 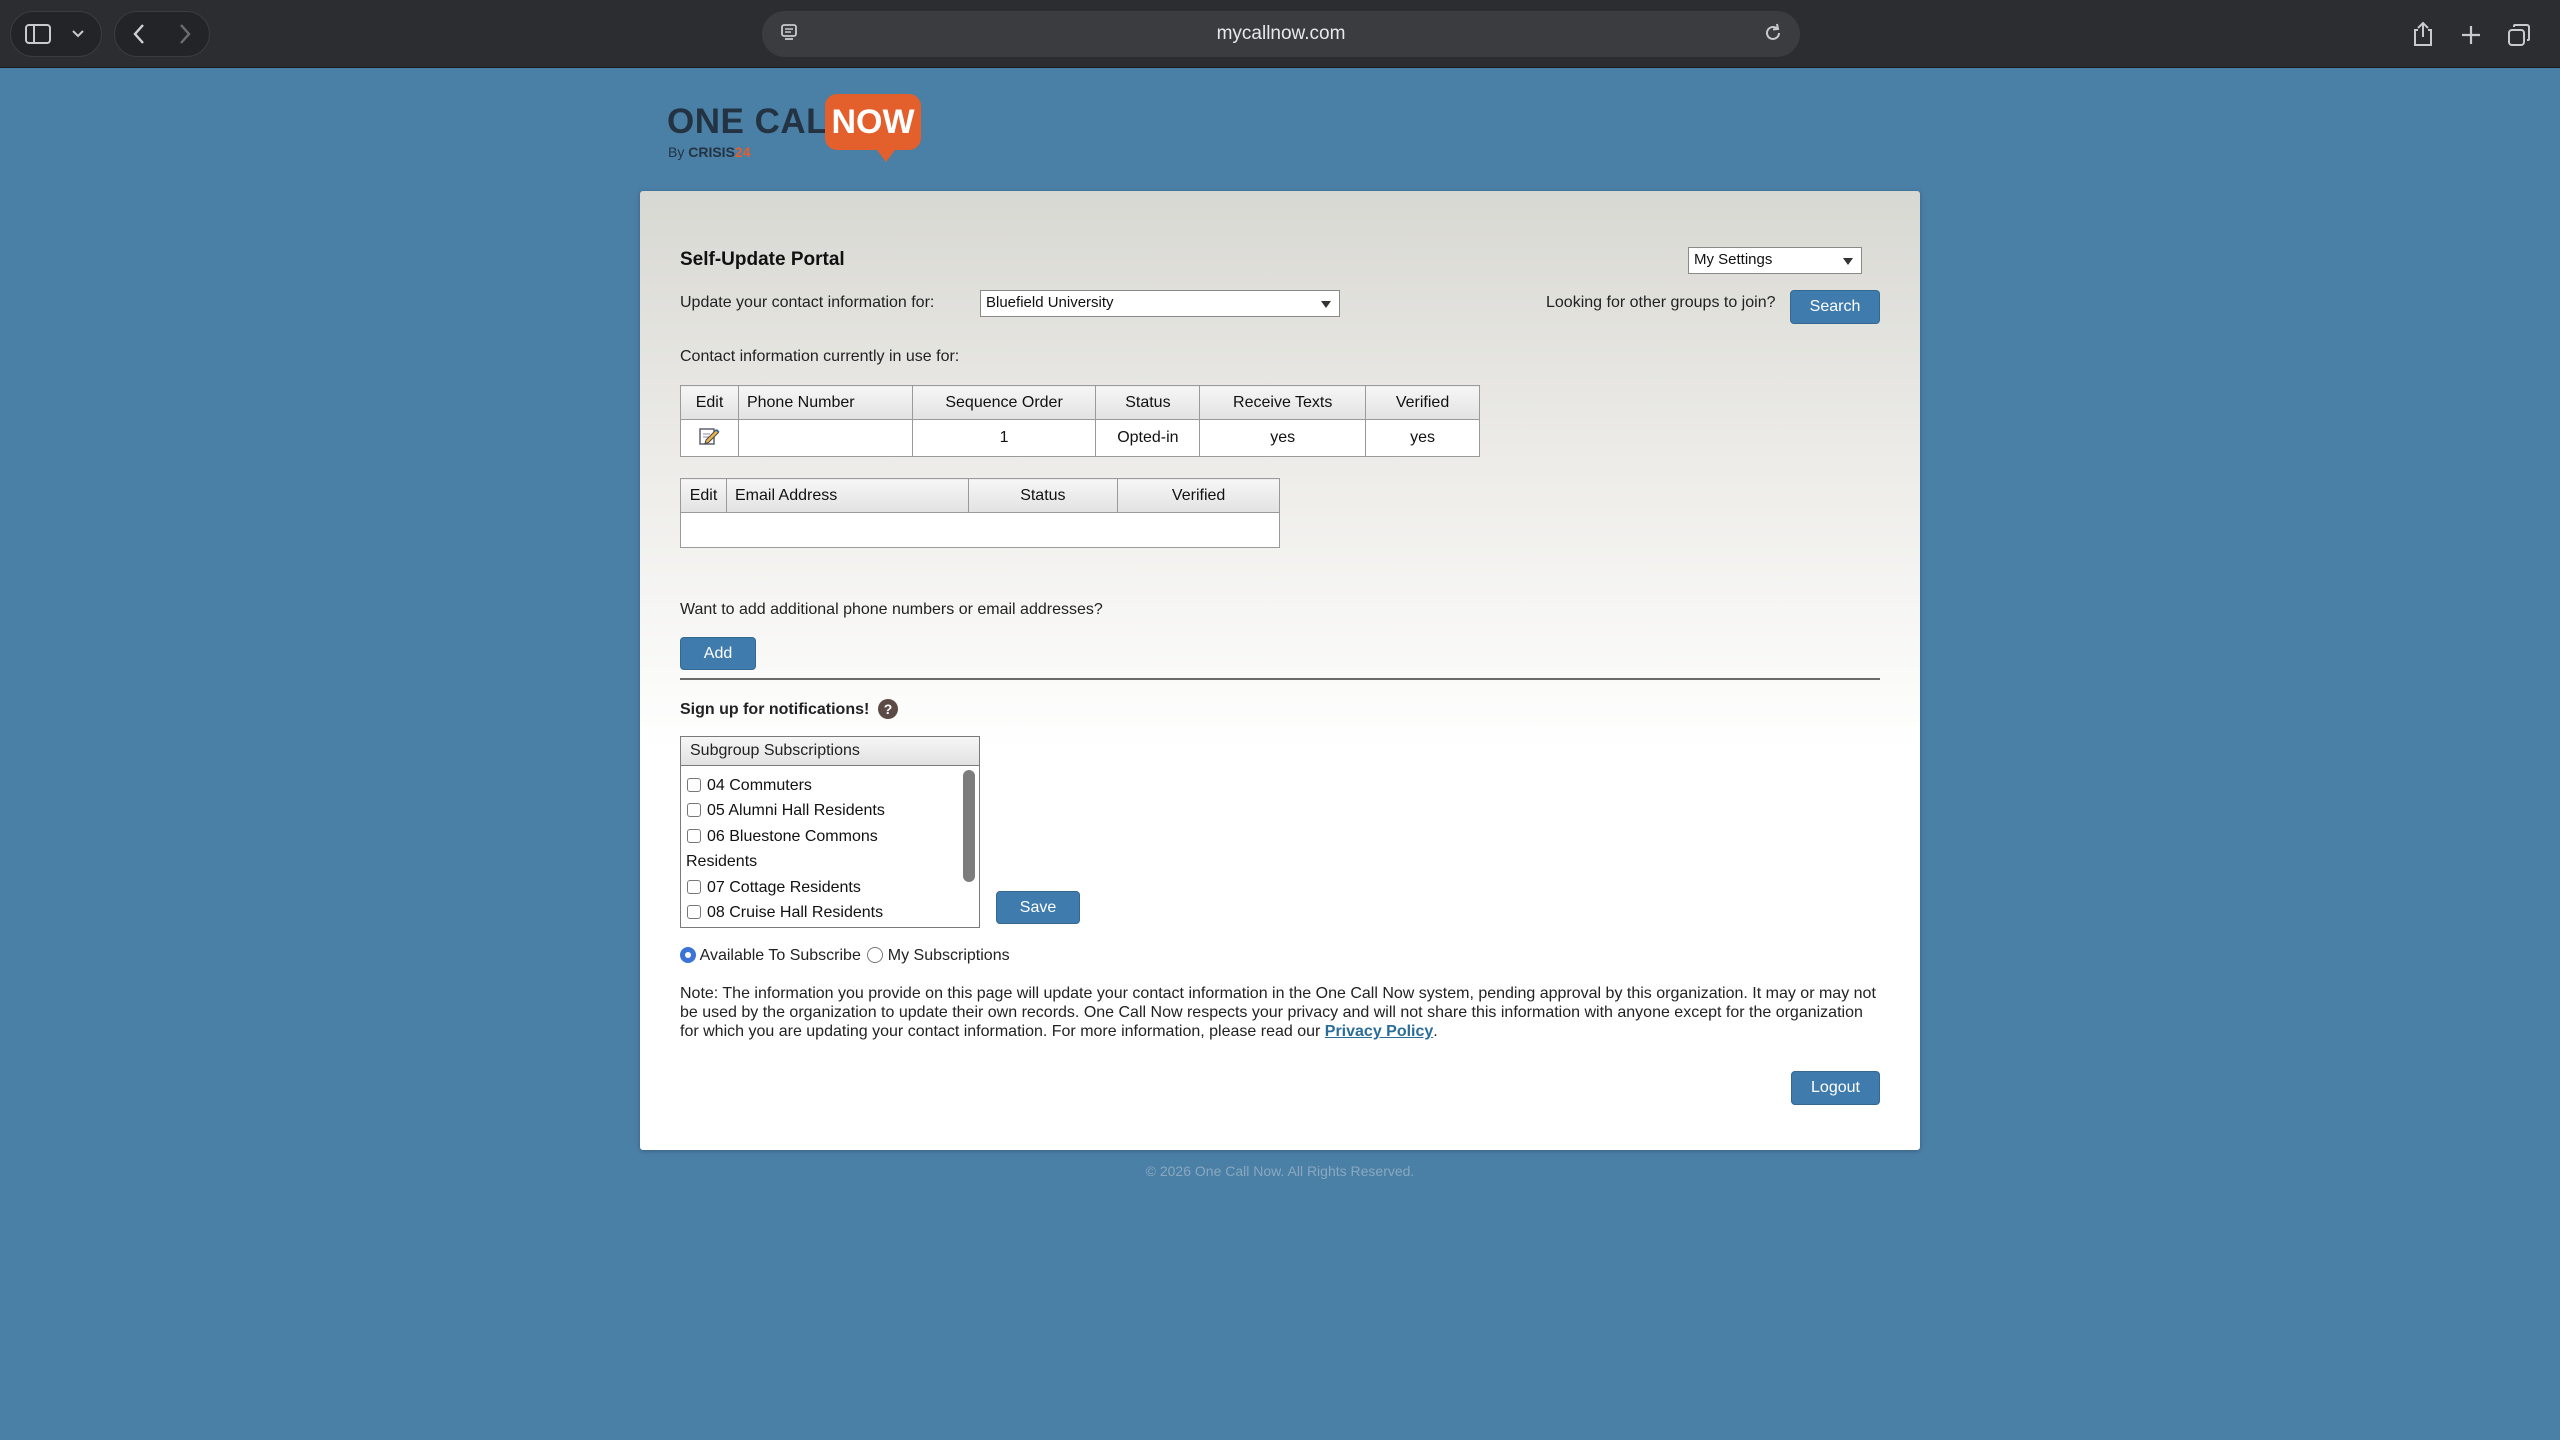 I want to click on receive-texts-cell: yes, so click(x=1283, y=438).